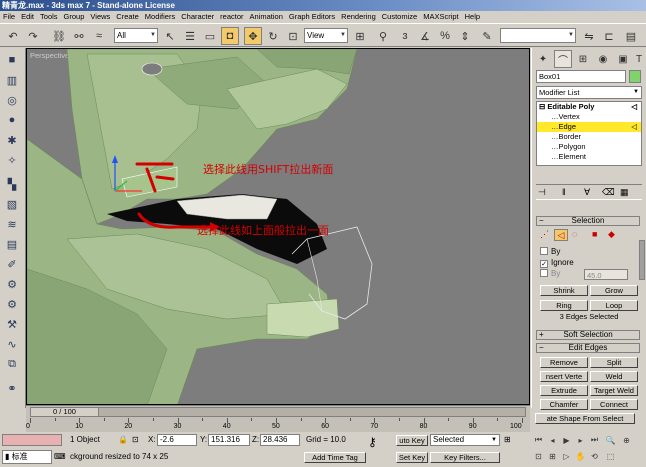 Image resolution: width=646 pixels, height=467 pixels. Describe the element at coordinates (399, 16) in the screenshot. I see `menu-customize: Customize` at that location.